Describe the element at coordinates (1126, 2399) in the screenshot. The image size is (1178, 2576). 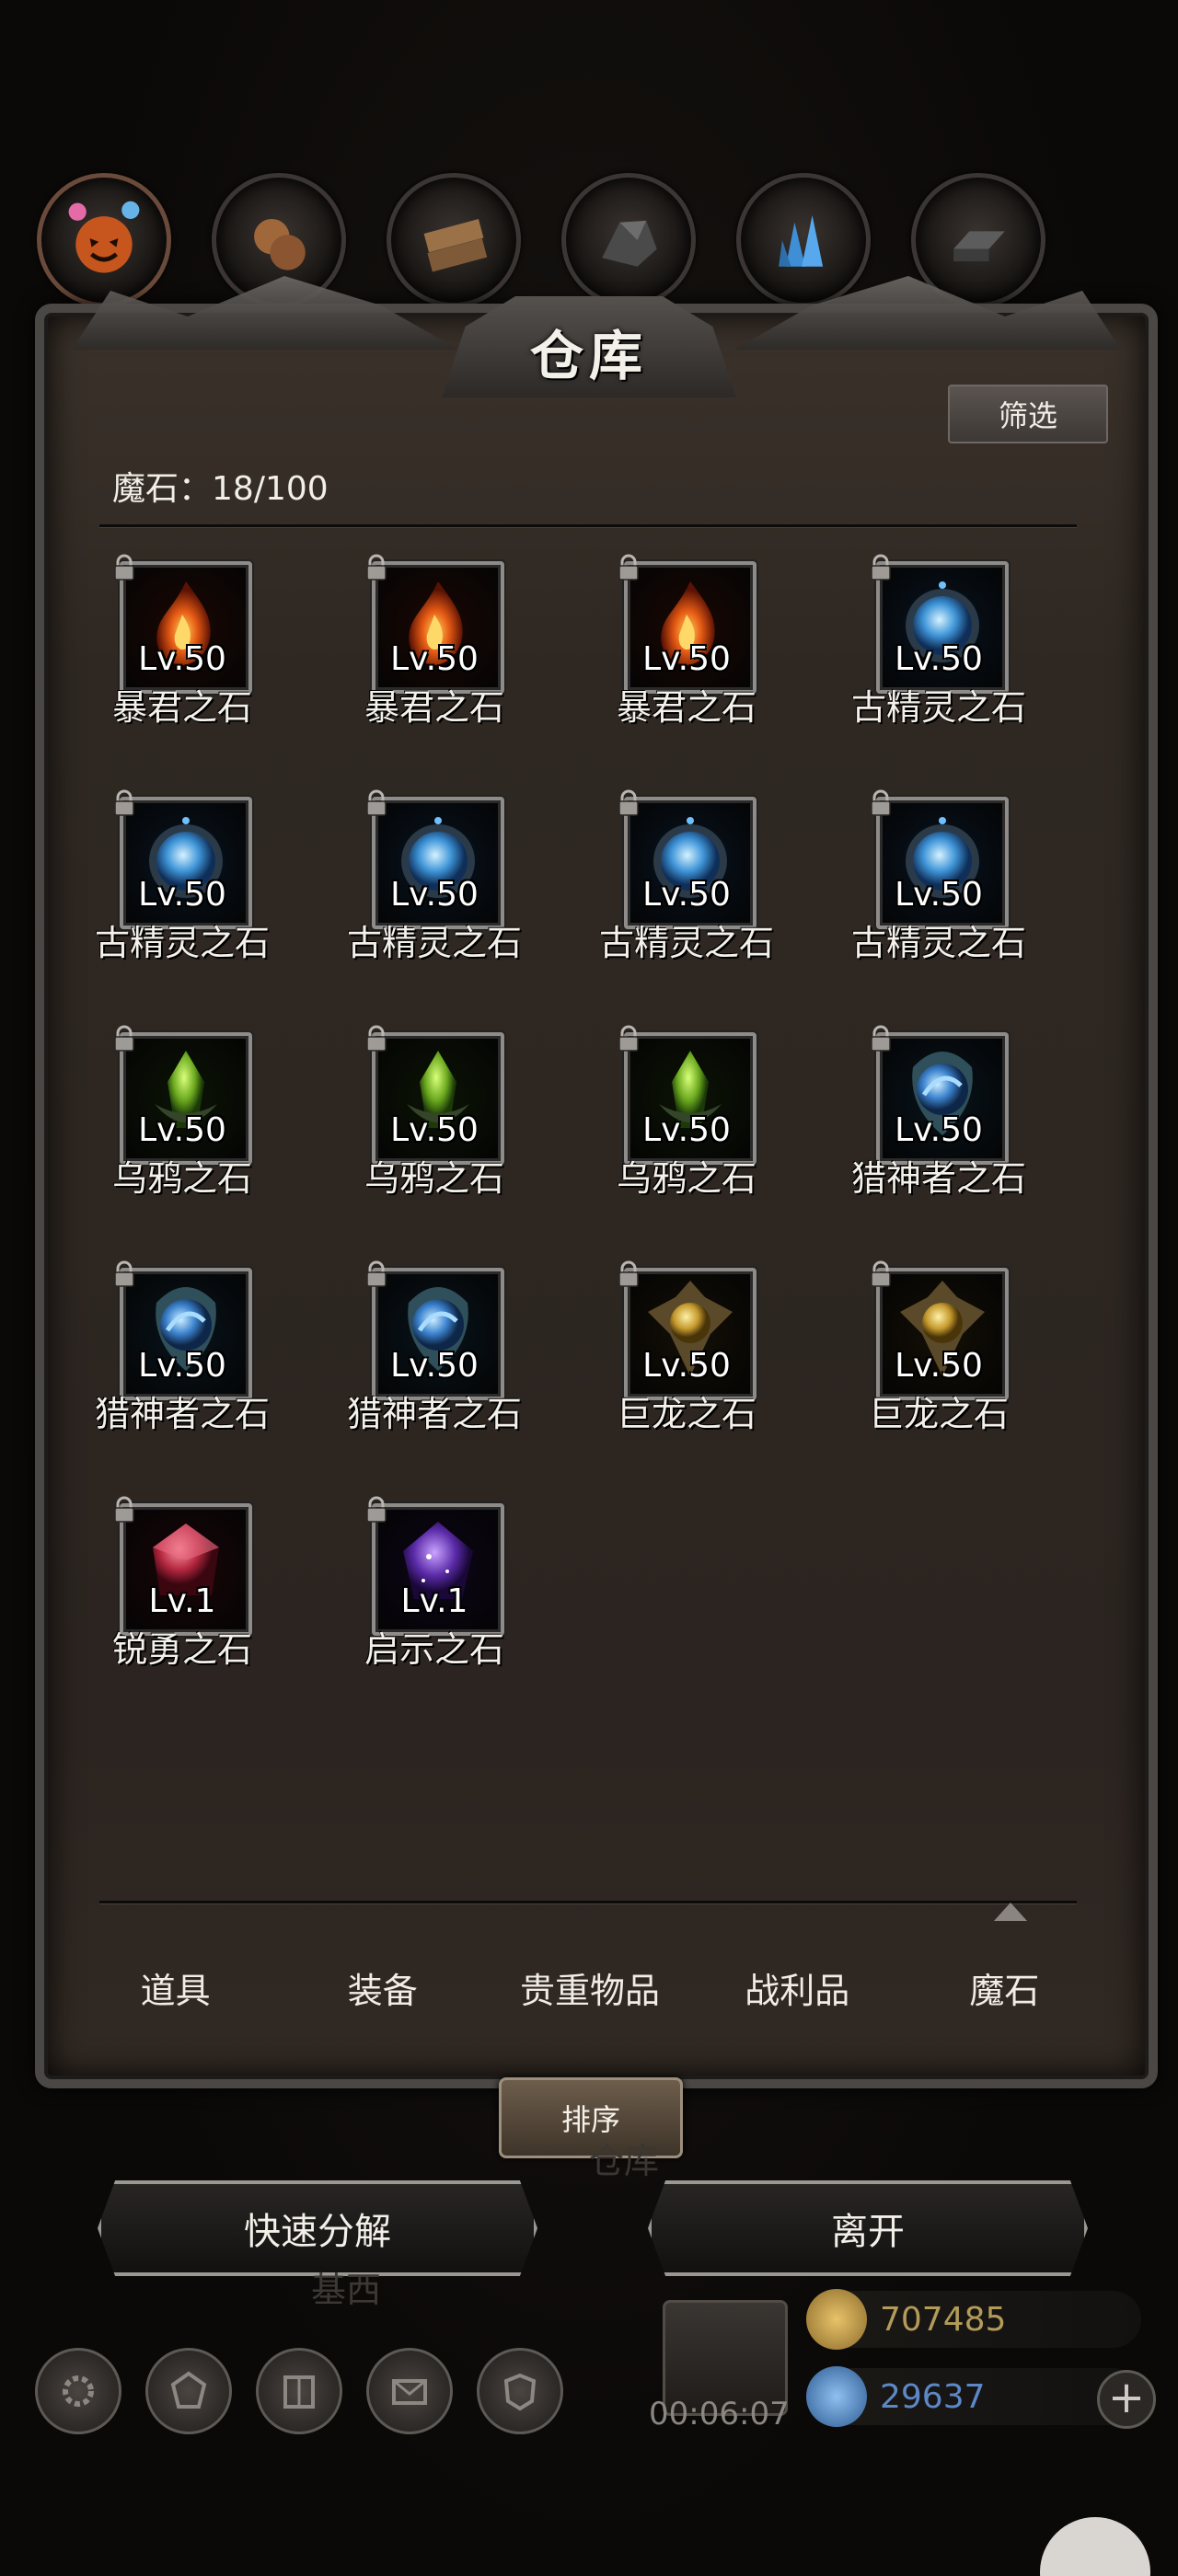
I see `add-currency-button: +` at that location.